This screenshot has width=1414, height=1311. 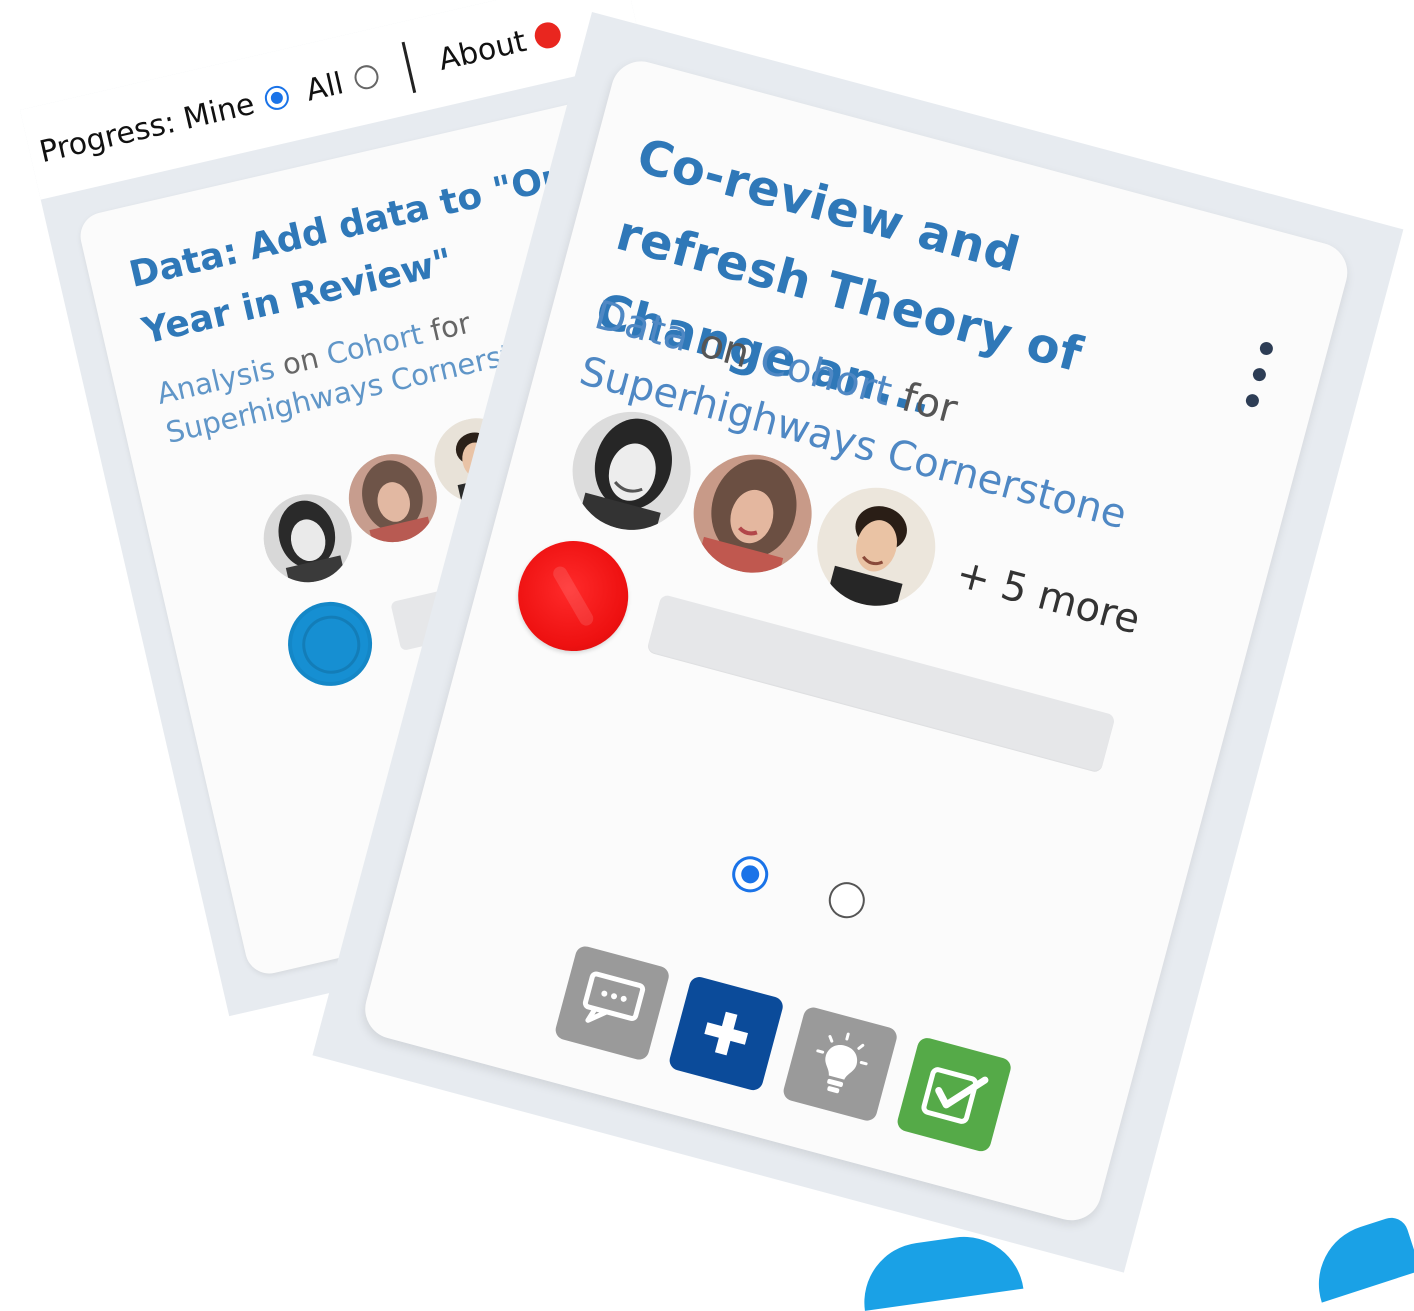 What do you see at coordinates (482, 50) in the screenshot?
I see `about-link: About` at bounding box center [482, 50].